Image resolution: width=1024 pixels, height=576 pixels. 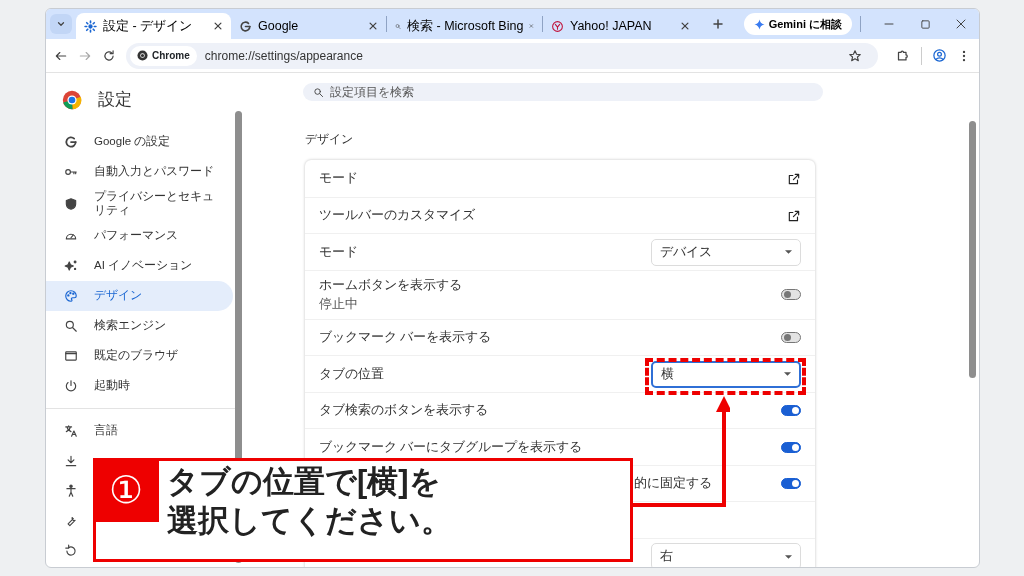 I want to click on sidebar-item: 自動入力とパスワード, so click(x=139, y=172).